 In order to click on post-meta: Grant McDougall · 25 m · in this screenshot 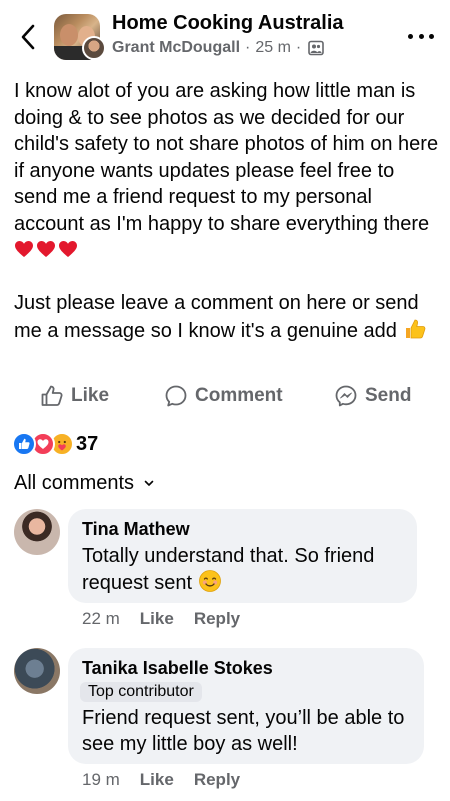, I will do `click(218, 48)`.